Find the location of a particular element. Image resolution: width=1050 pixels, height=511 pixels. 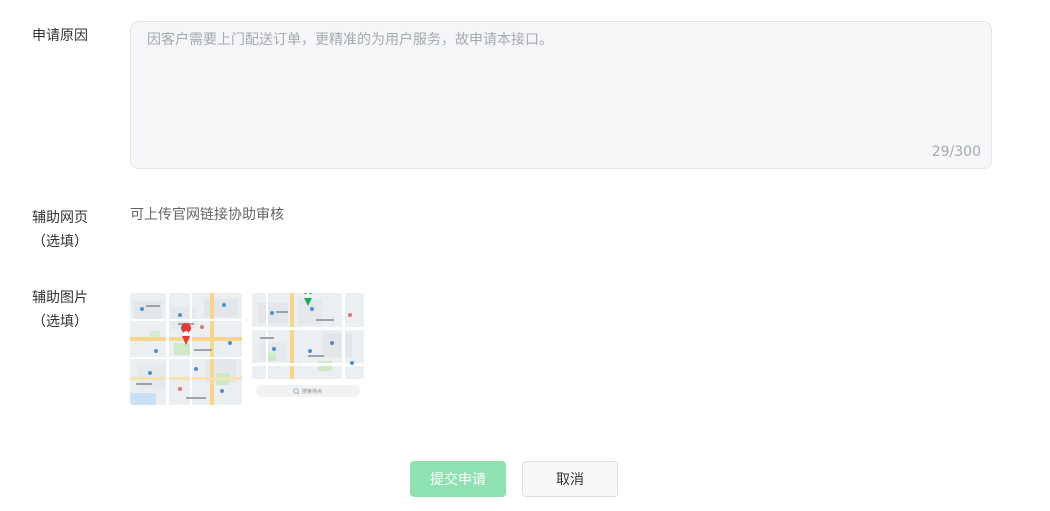

map-image-2: 搜索地点 is located at coordinates (308, 349).